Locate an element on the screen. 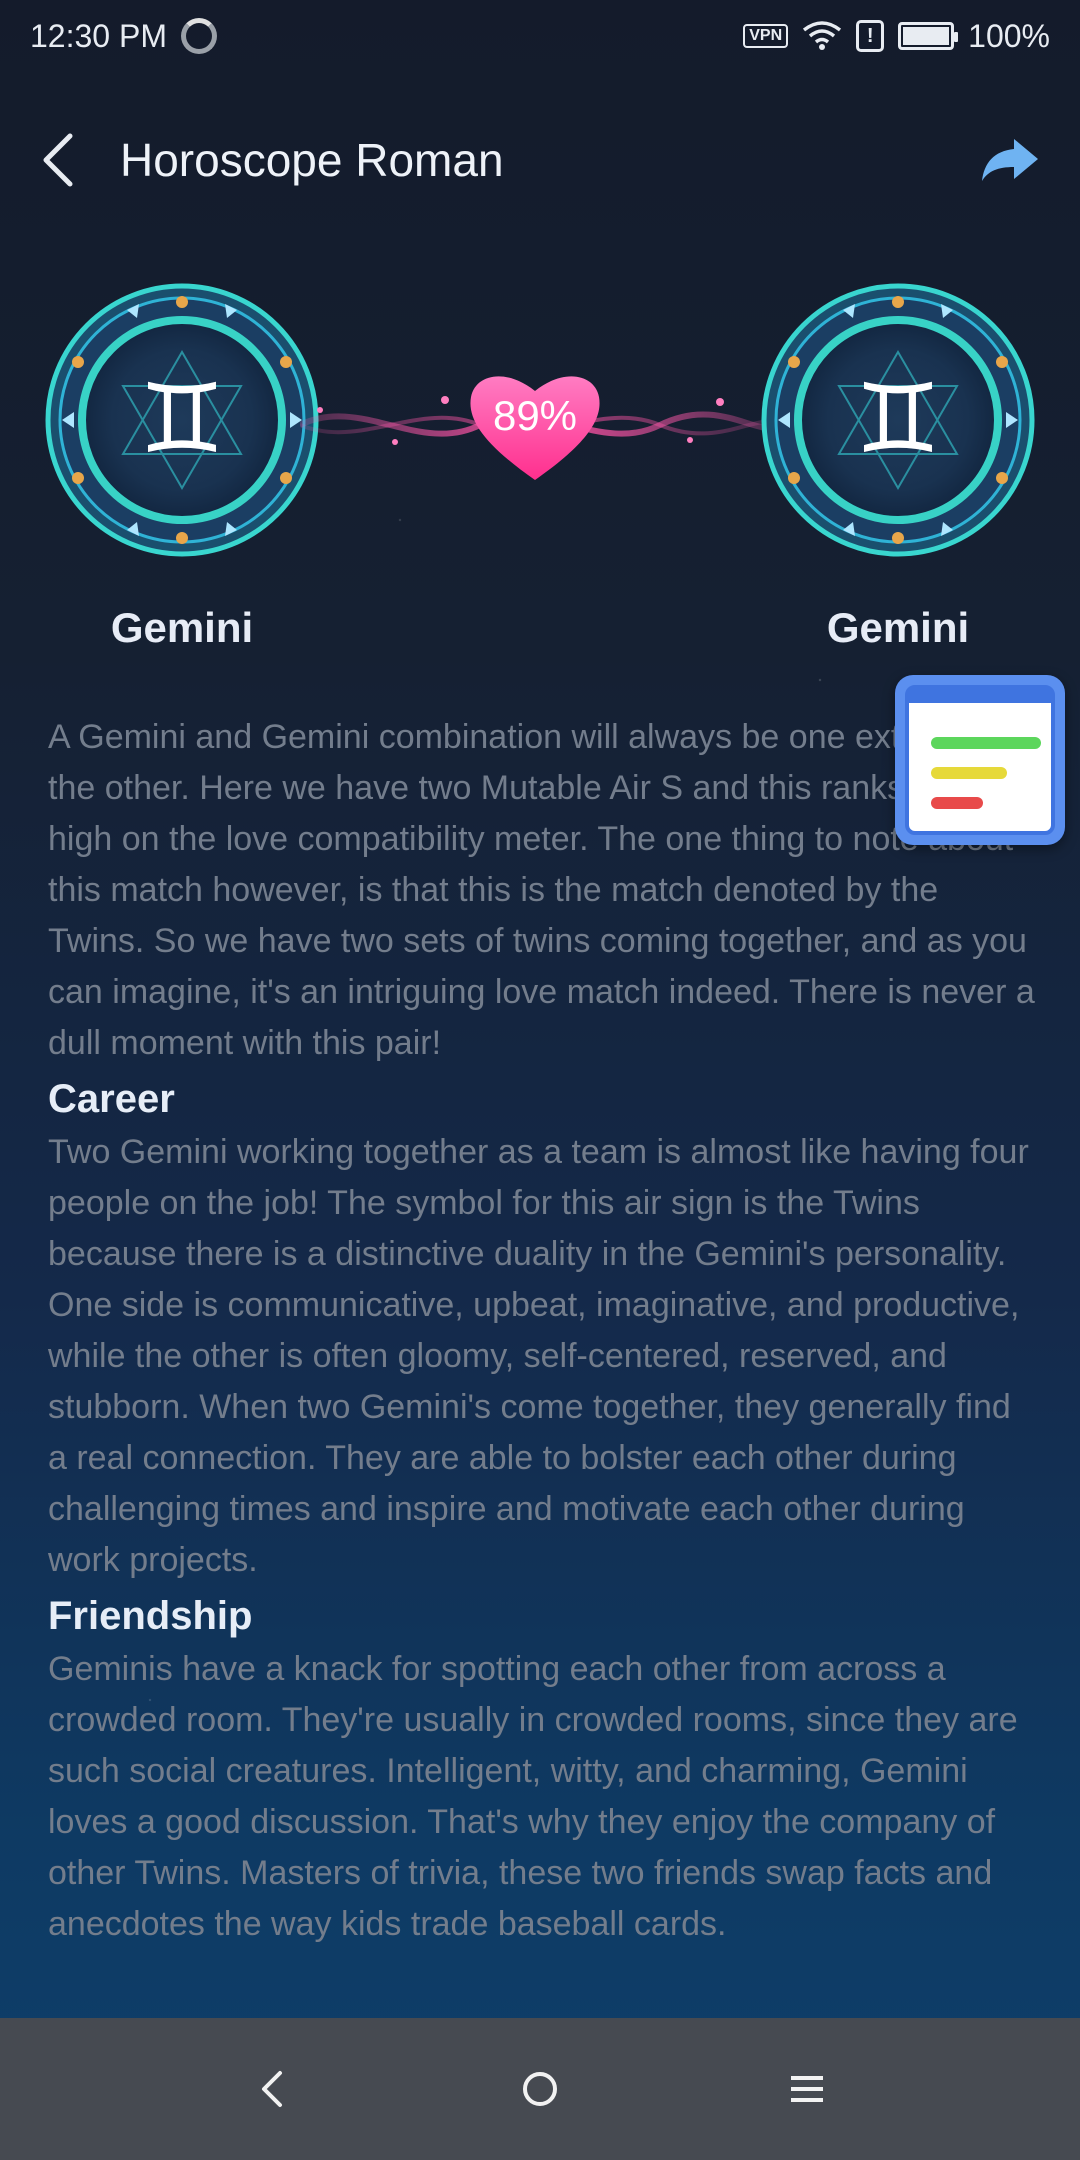 This screenshot has width=1080, height=2160. status-left: 12:30 PM is located at coordinates (123, 36).